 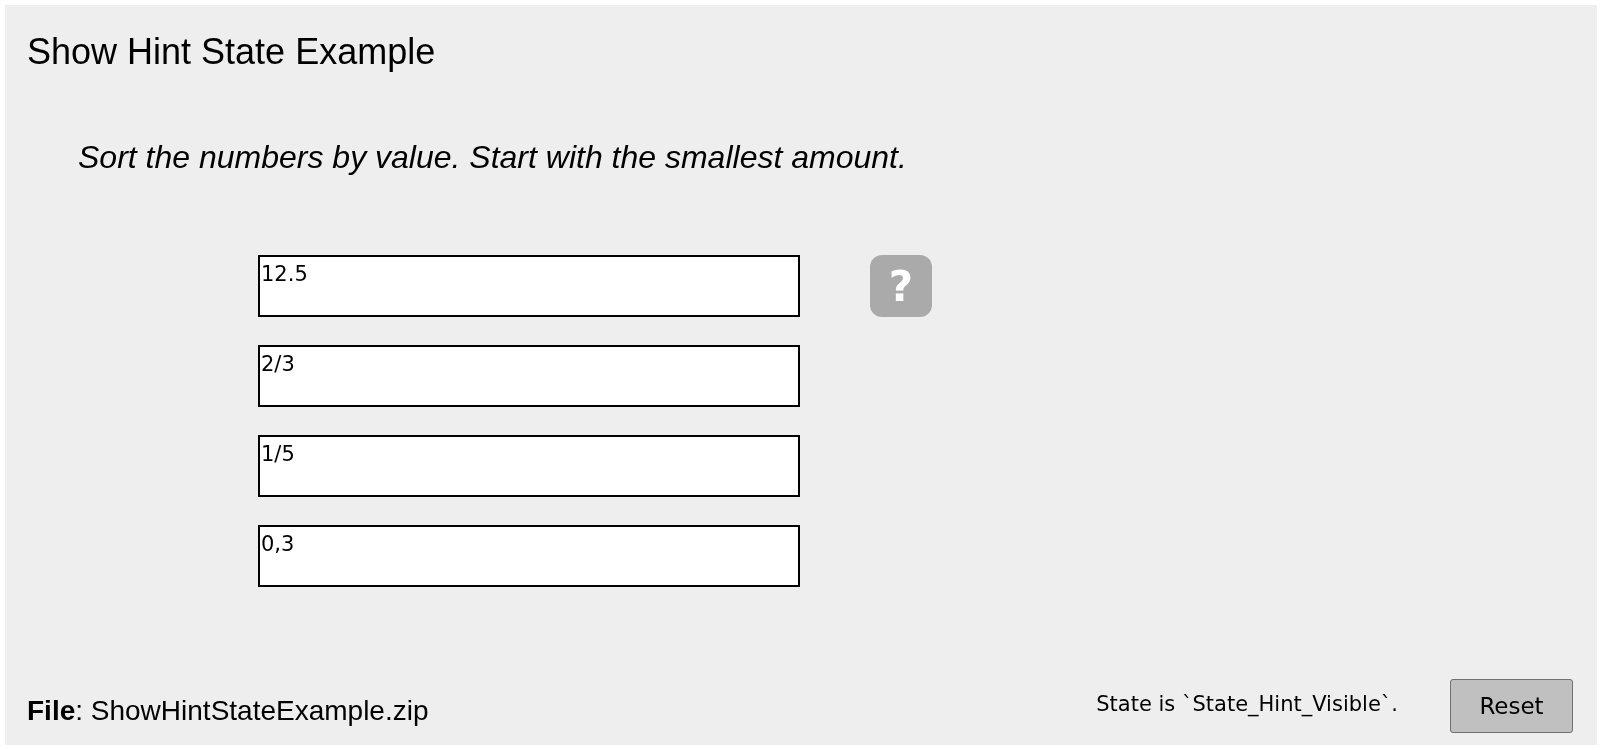 What do you see at coordinates (529, 466) in the screenshot?
I see `answer-field: 1/5` at bounding box center [529, 466].